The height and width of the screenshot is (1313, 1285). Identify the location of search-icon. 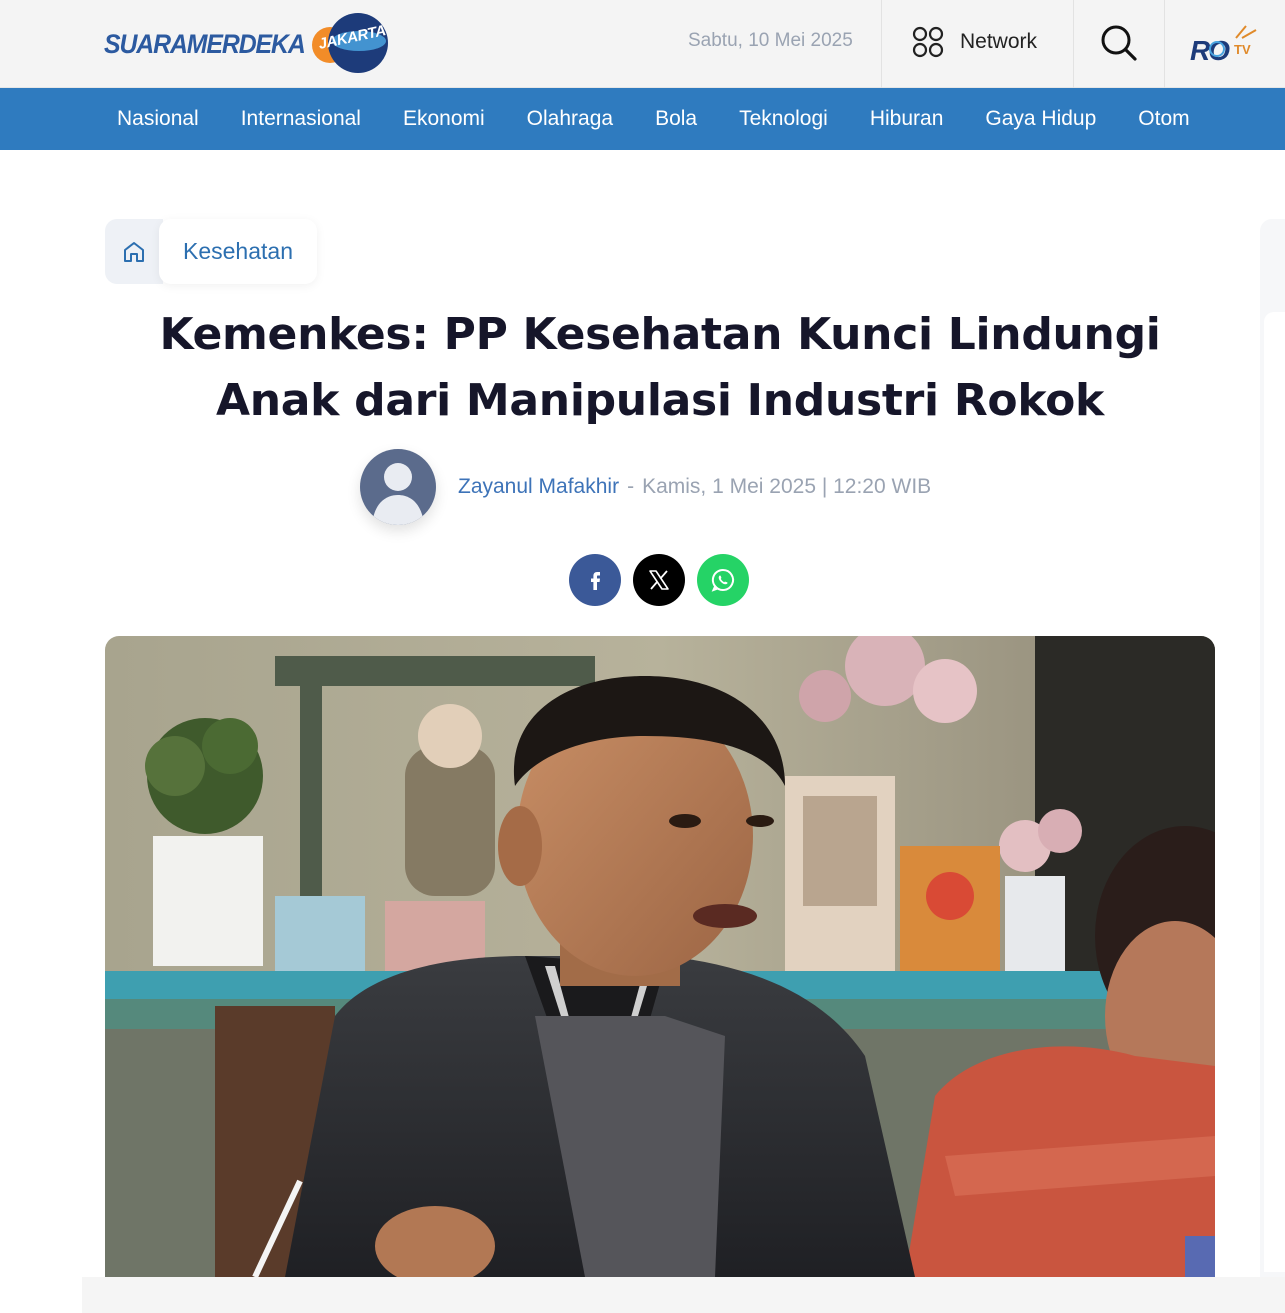
(1119, 43).